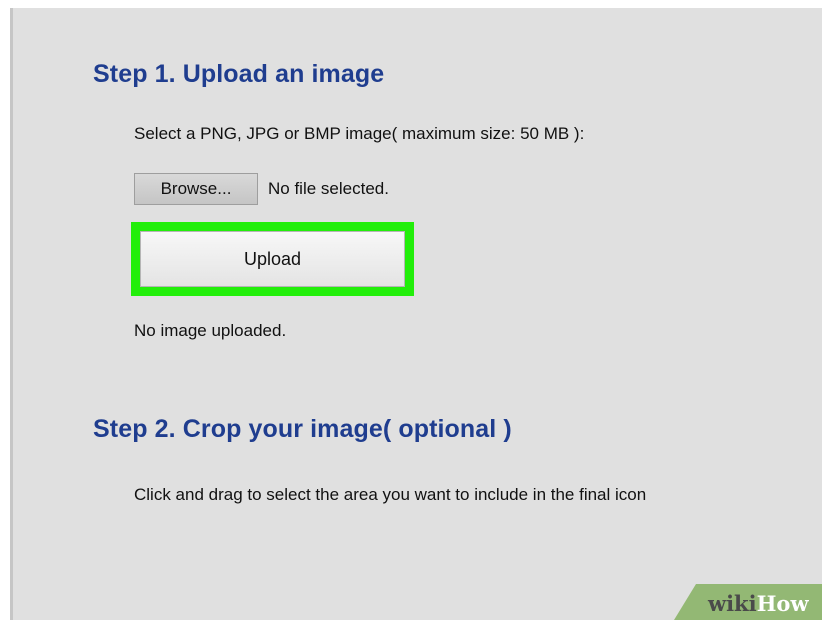 The height and width of the screenshot is (620, 822). What do you see at coordinates (732, 603) in the screenshot?
I see `watermark-wiki: wiki` at bounding box center [732, 603].